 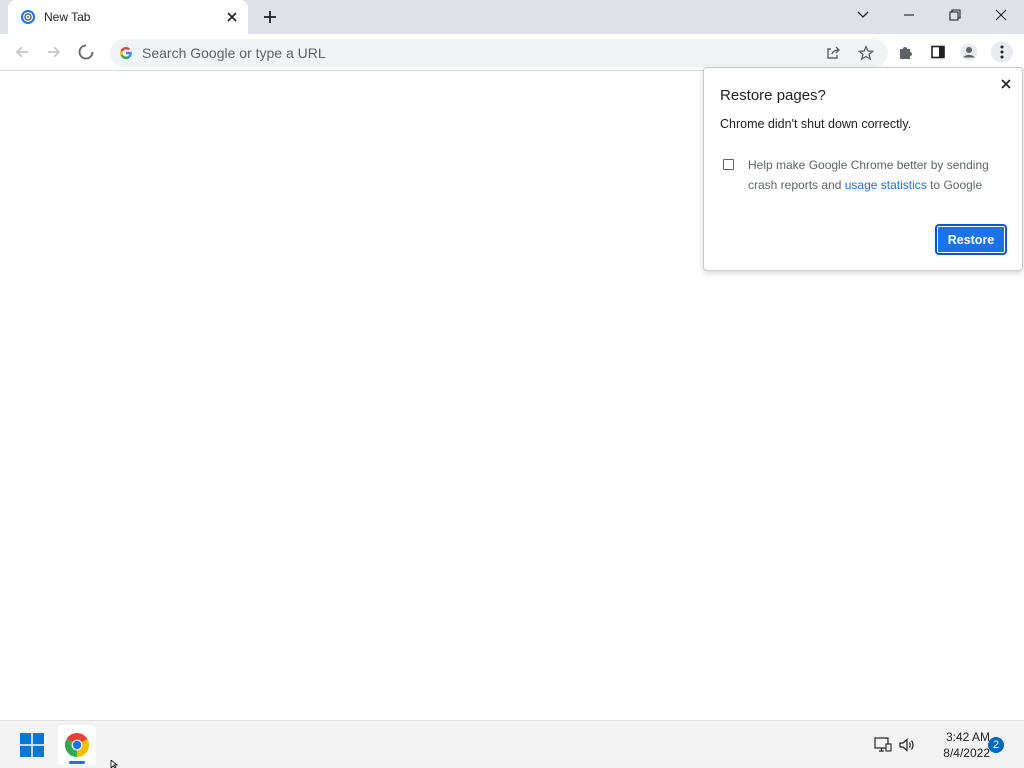 I want to click on new-tab-button, so click(x=270, y=17).